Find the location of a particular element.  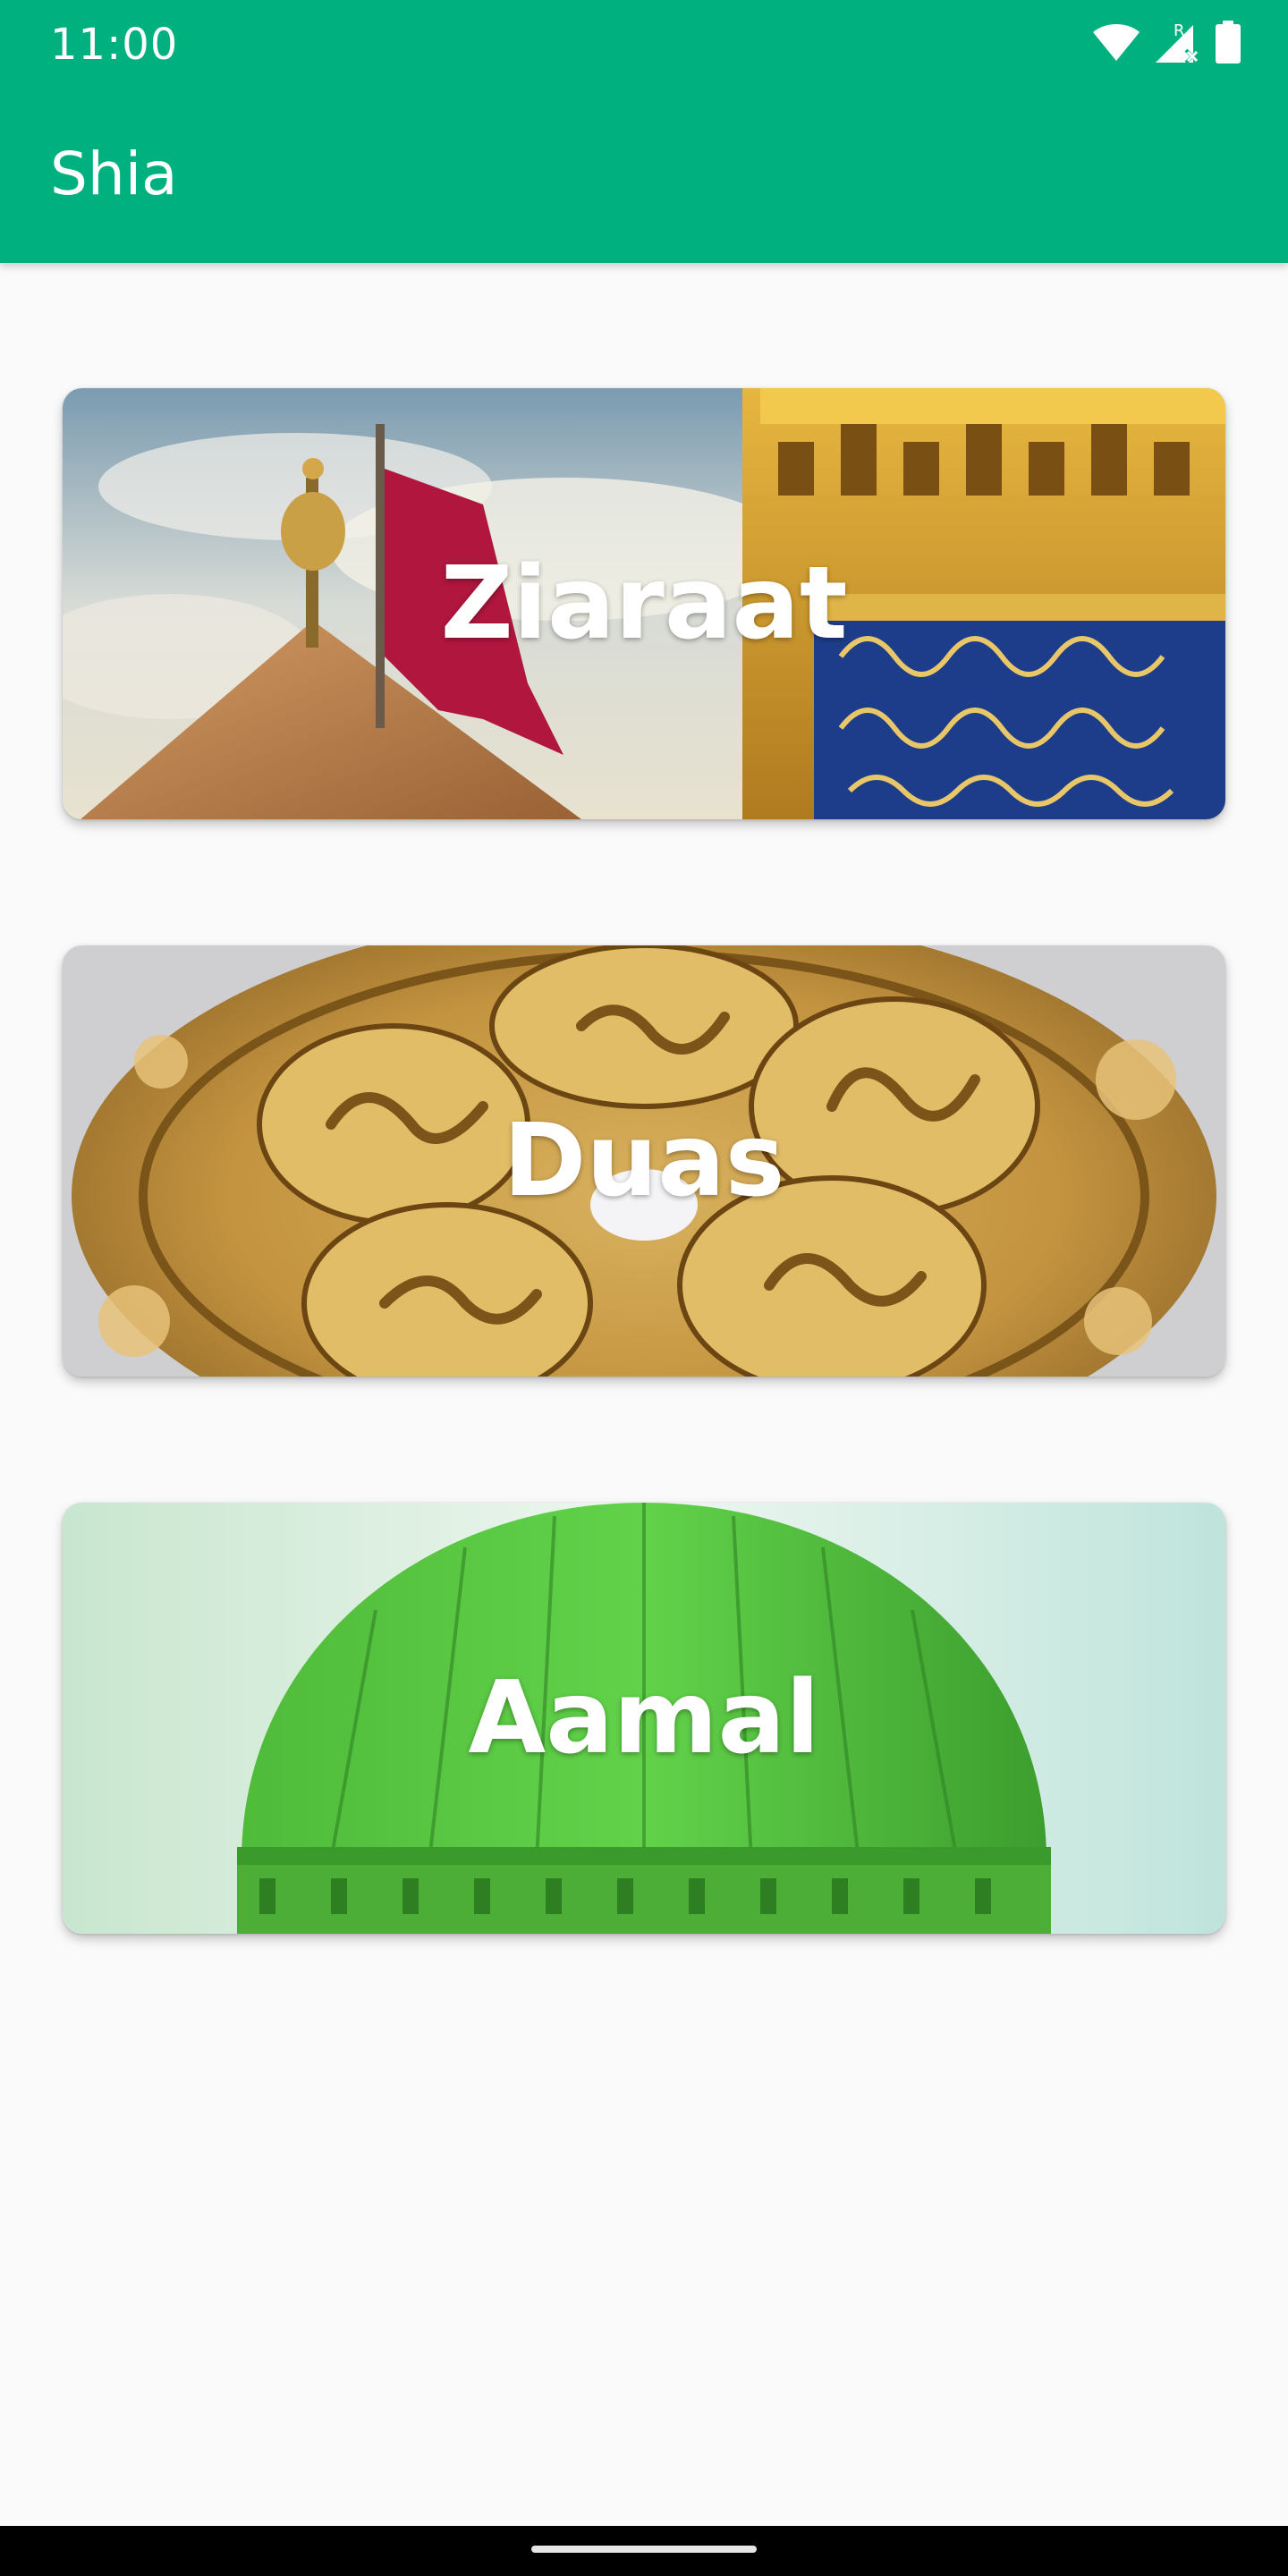

app-bar: 11:00 R Shia is located at coordinates (644, 131).